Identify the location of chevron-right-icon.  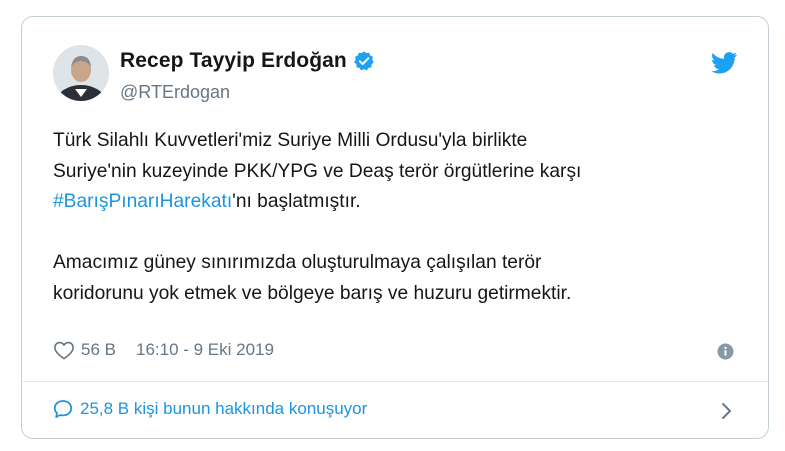
(727, 411).